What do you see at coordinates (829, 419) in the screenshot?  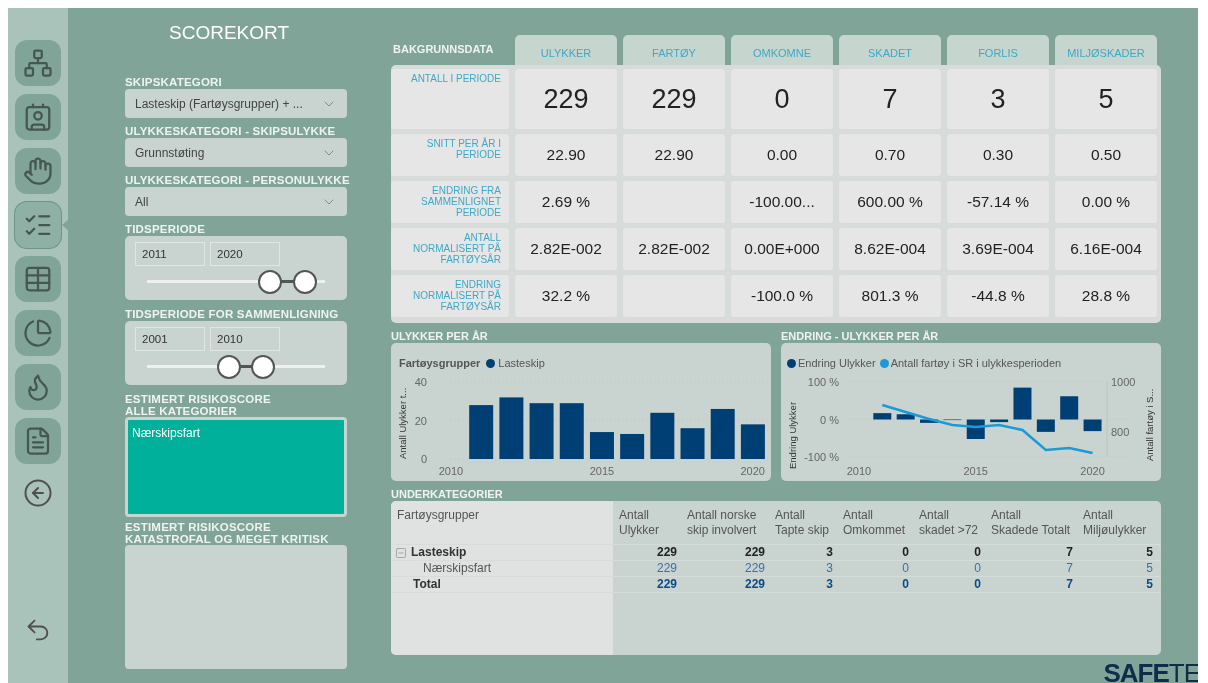 I see `y-tick-label: 0 %` at bounding box center [829, 419].